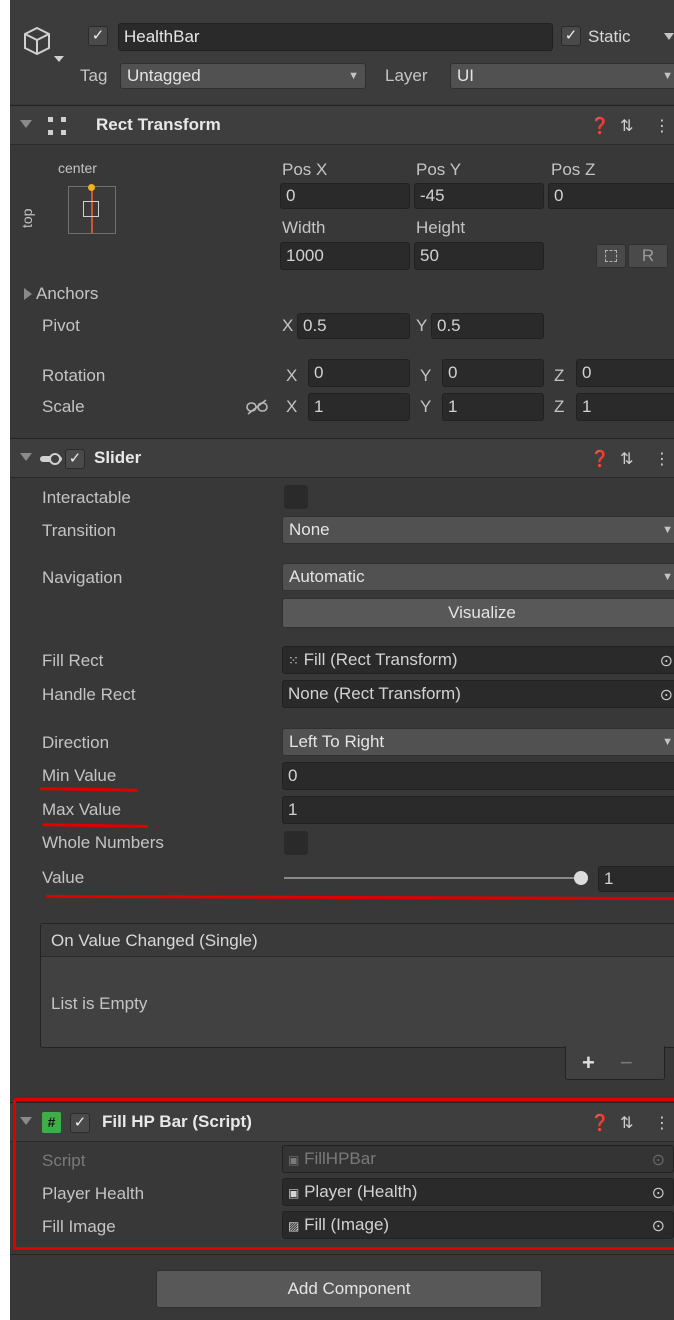 This screenshot has width=674, height=1320. What do you see at coordinates (335, 37) in the screenshot?
I see `object-name-field: HealthBar` at bounding box center [335, 37].